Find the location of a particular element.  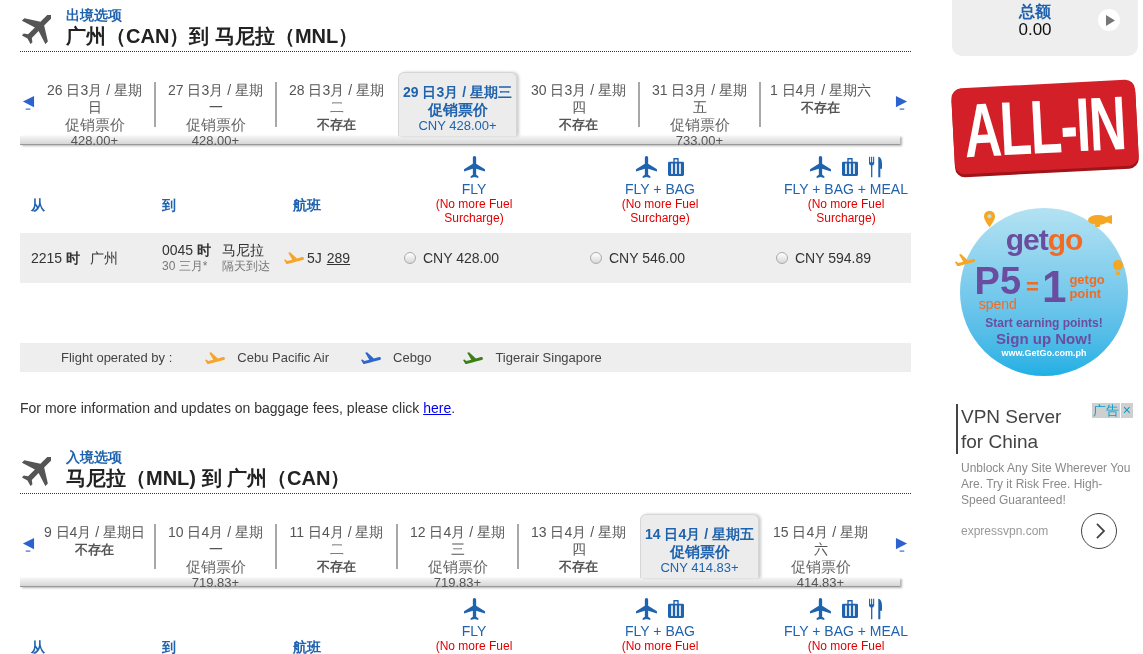

date-tab: 29 日3月 / 星期三 促销票价 CNY 428.00+ is located at coordinates (457, 104).